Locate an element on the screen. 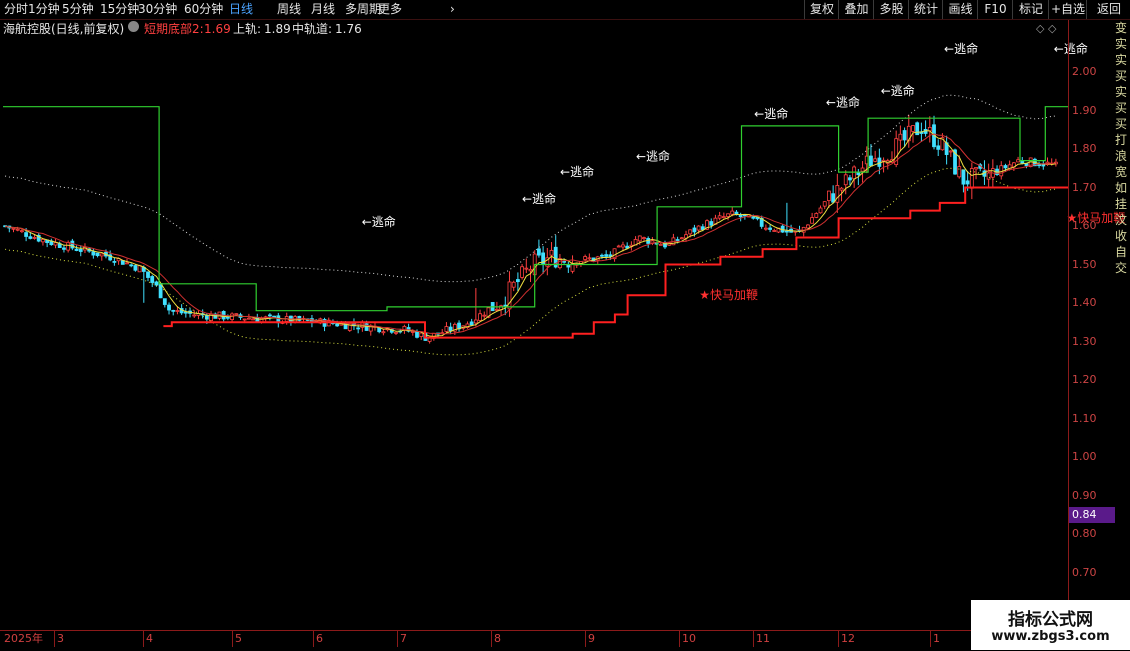  x-month-label: 12 is located at coordinates (846, 639).